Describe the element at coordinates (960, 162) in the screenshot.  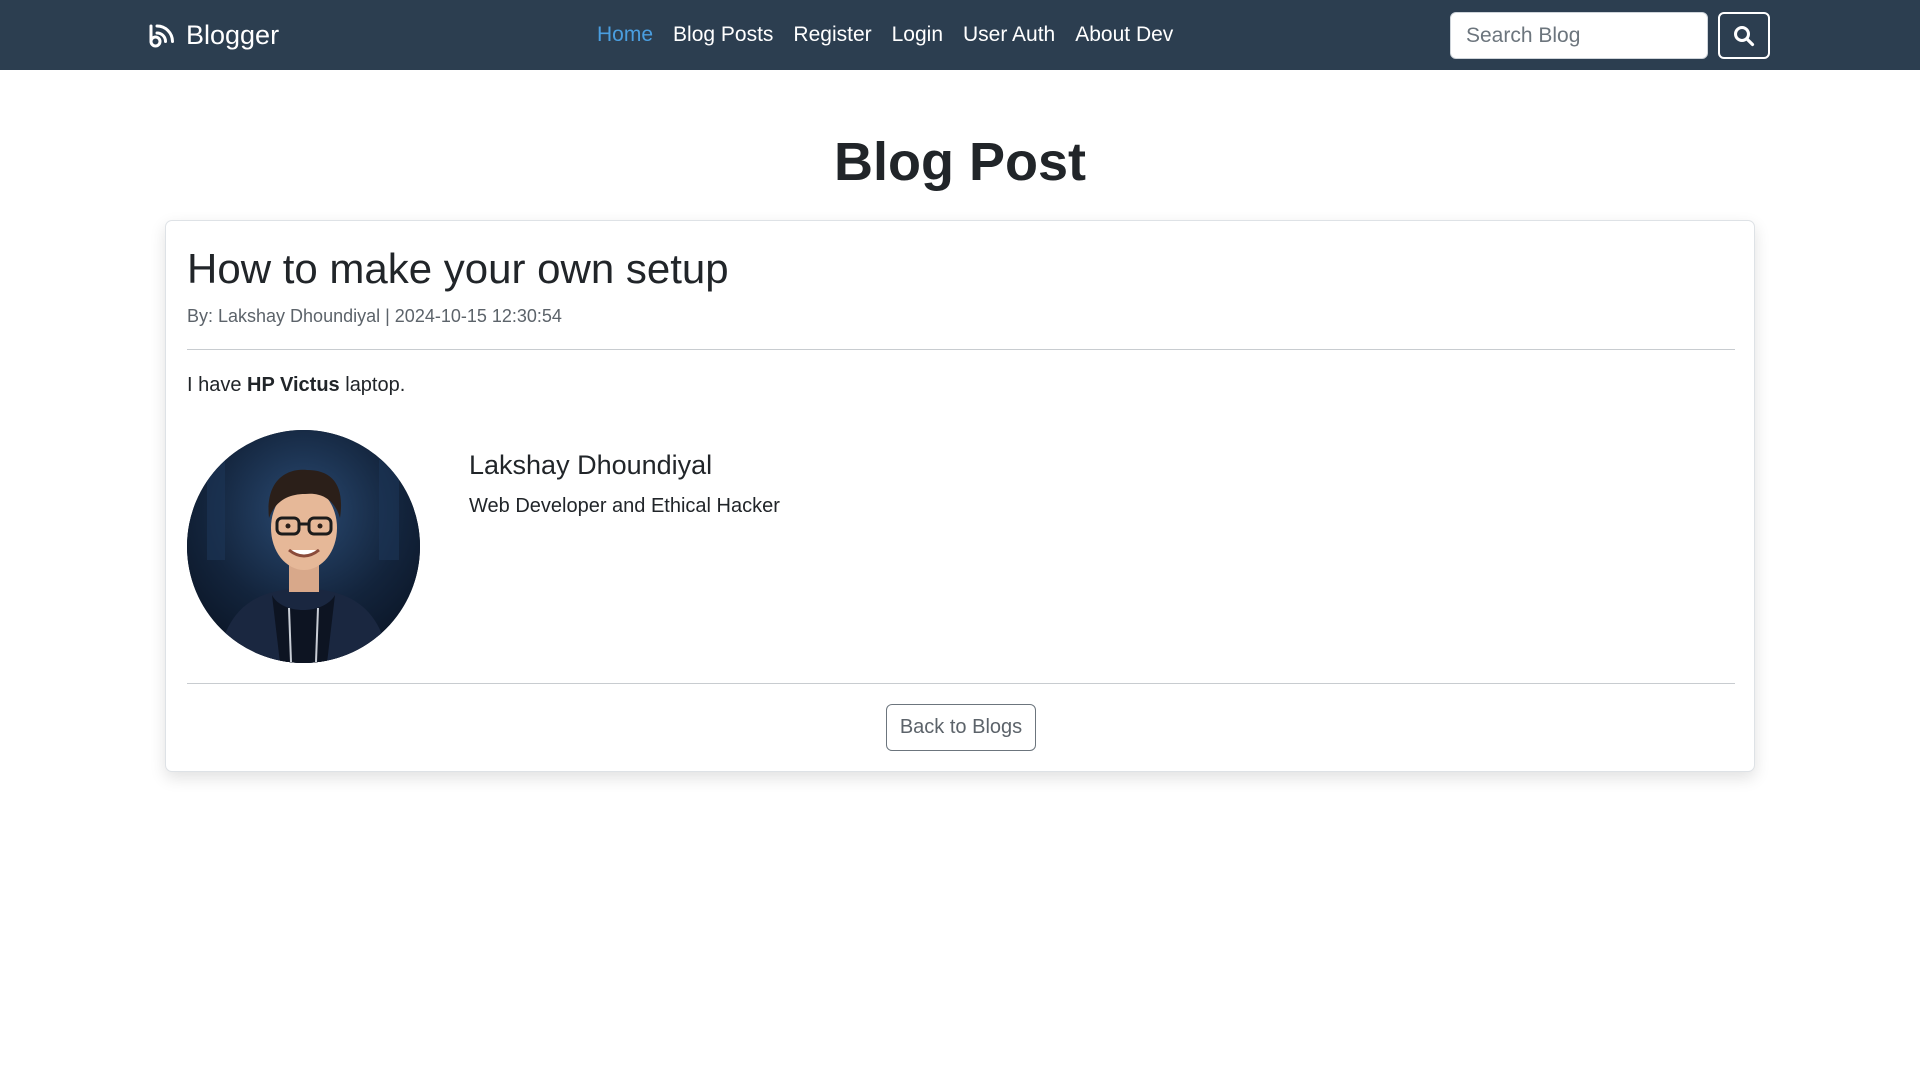
I see `page-title: Blog Post` at that location.